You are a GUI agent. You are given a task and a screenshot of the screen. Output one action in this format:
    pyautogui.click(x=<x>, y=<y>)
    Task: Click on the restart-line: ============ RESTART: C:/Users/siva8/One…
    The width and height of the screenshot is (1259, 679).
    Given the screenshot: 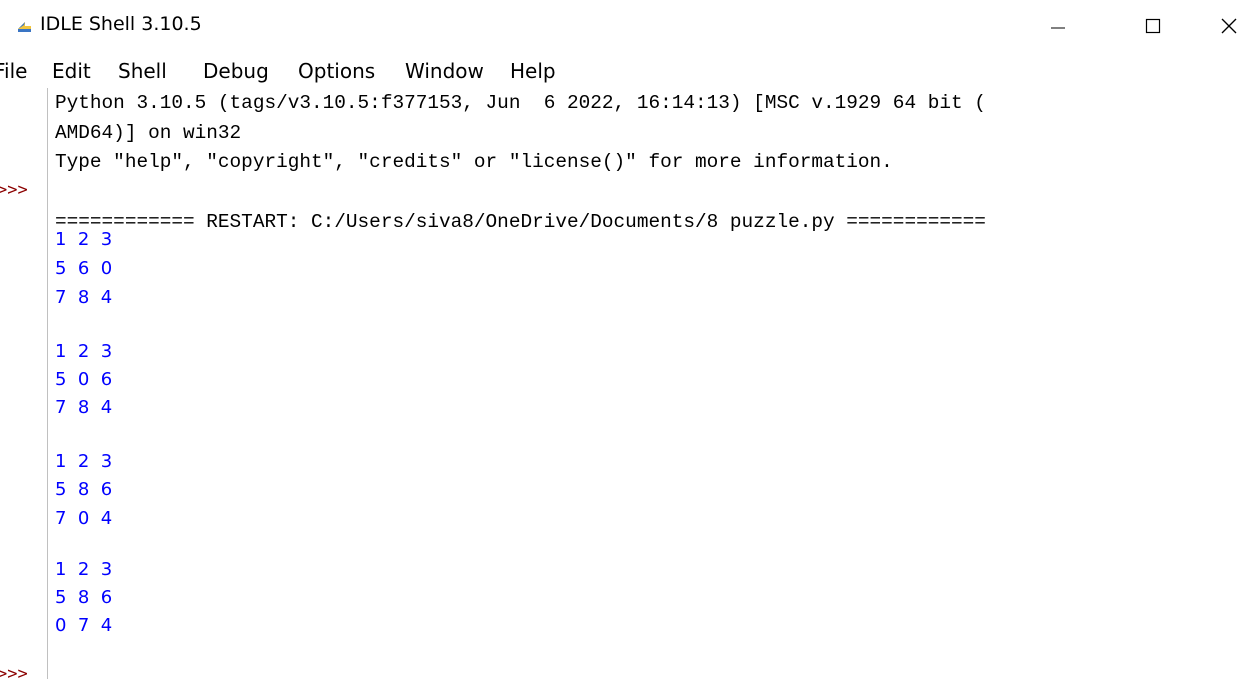 What is the action you would take?
    pyautogui.click(x=520, y=222)
    